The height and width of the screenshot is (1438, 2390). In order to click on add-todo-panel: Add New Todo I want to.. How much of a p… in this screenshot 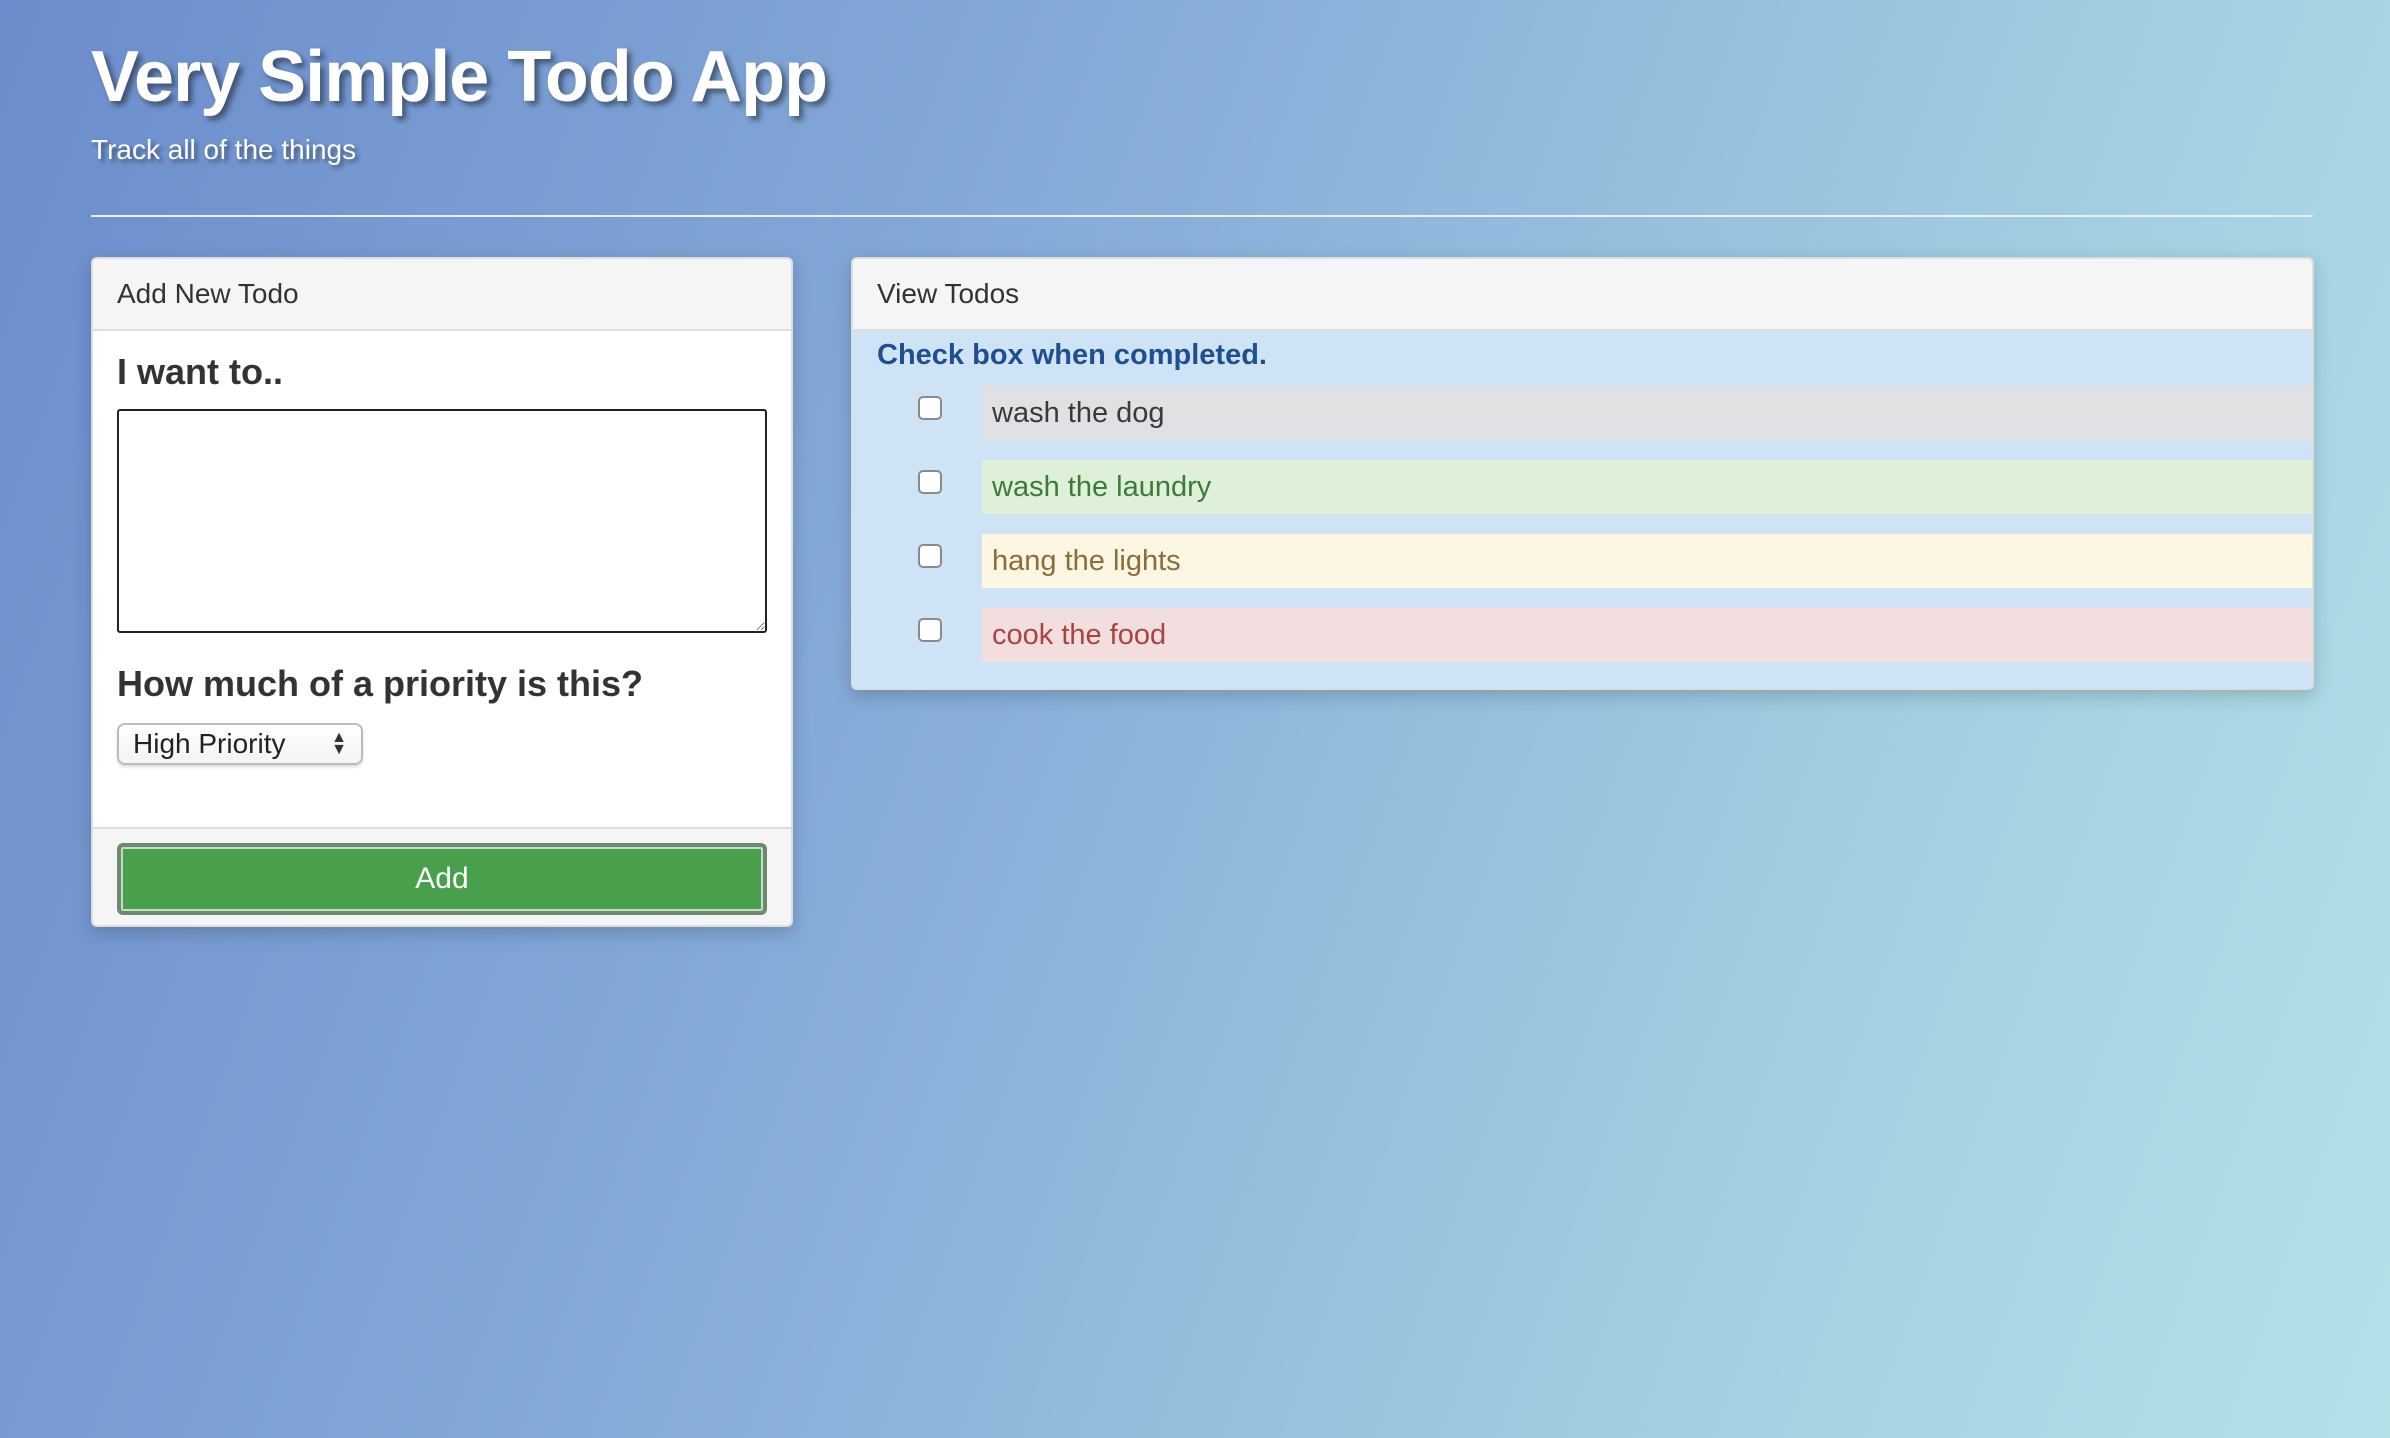, I will do `click(442, 592)`.